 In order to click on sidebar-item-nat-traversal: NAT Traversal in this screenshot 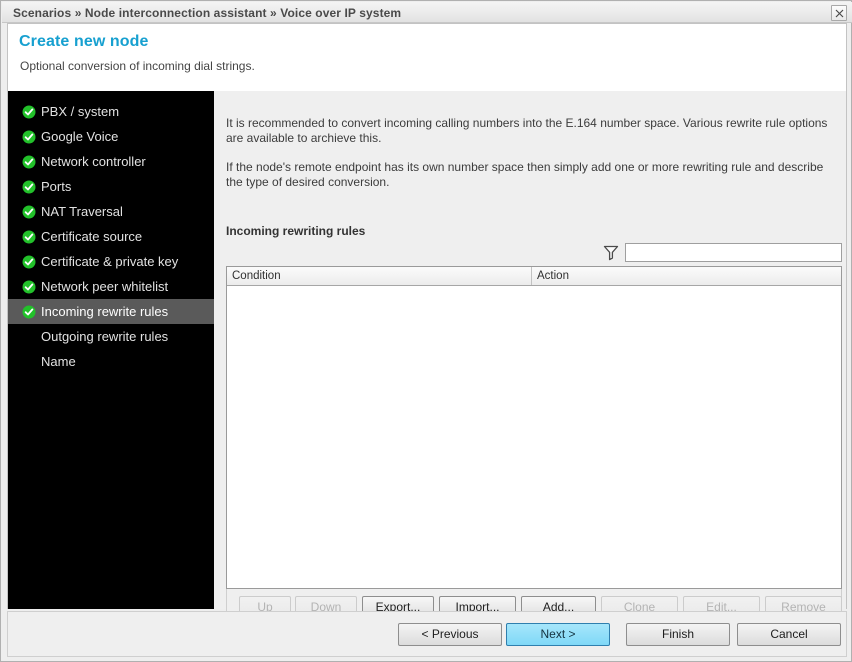, I will do `click(111, 211)`.